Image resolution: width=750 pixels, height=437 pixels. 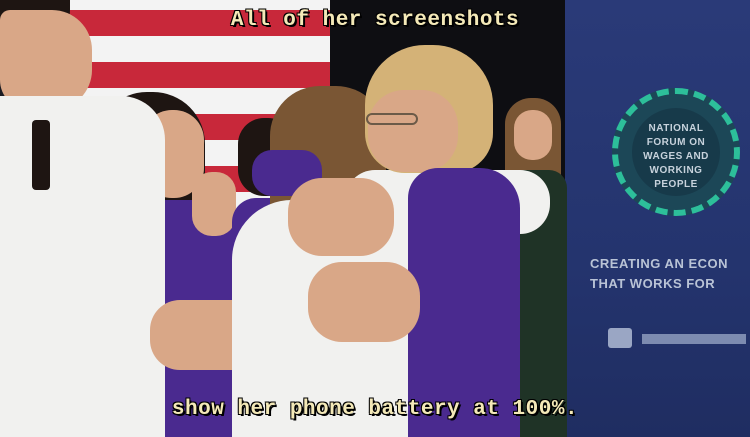 What do you see at coordinates (364, 302) in the screenshot?
I see `hand-holding-arm` at bounding box center [364, 302].